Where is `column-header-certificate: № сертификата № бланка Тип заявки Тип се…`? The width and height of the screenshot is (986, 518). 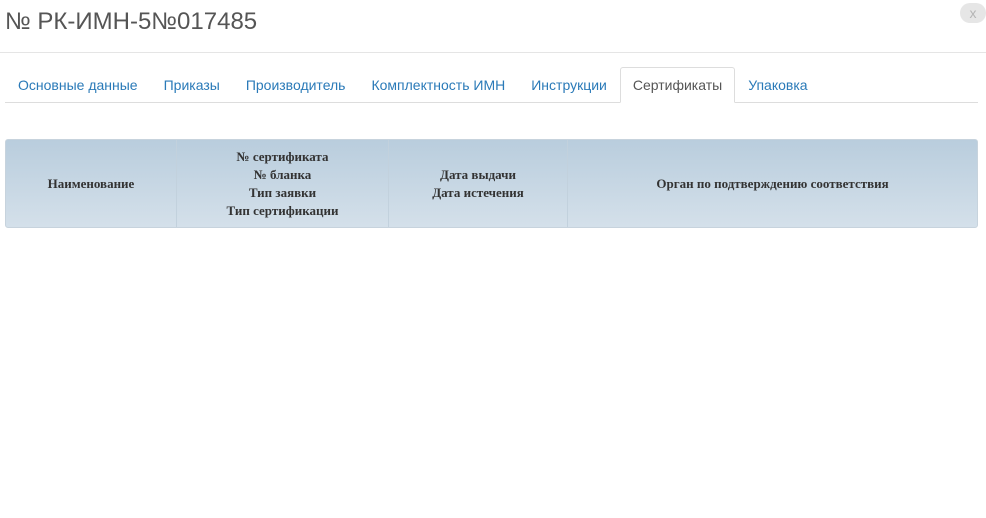
column-header-certificate: № сертификата № бланка Тип заявки Тип се… is located at coordinates (282, 183).